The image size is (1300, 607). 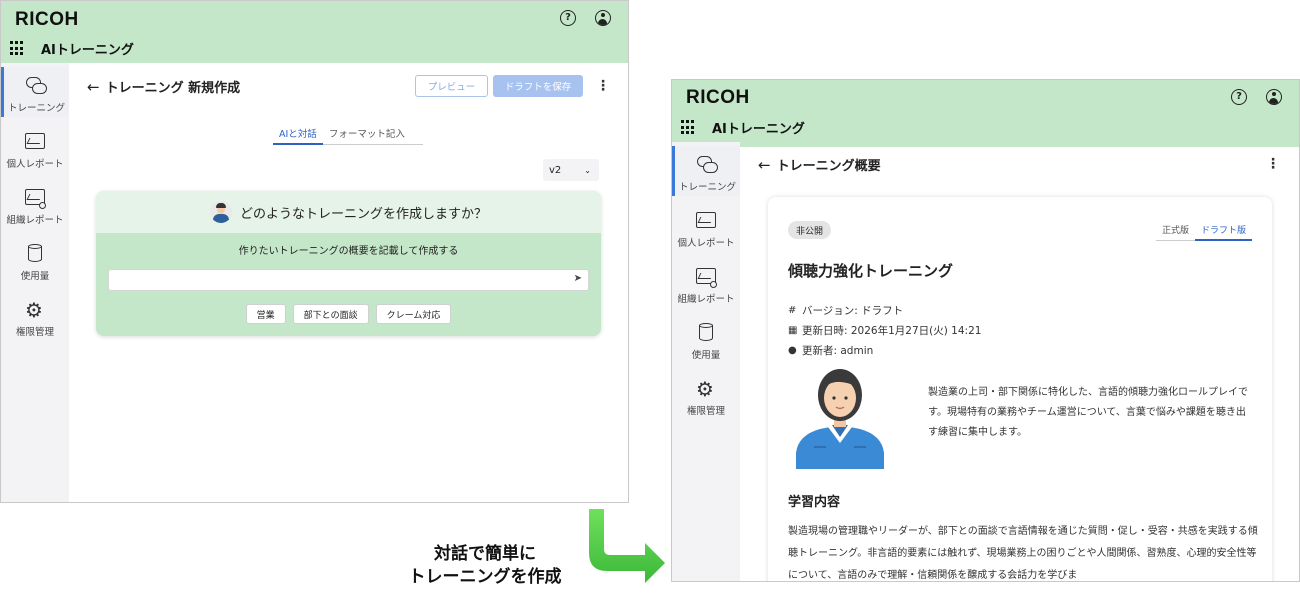 What do you see at coordinates (413, 314) in the screenshot?
I see `chip-complaint-handling: クレーム対応` at bounding box center [413, 314].